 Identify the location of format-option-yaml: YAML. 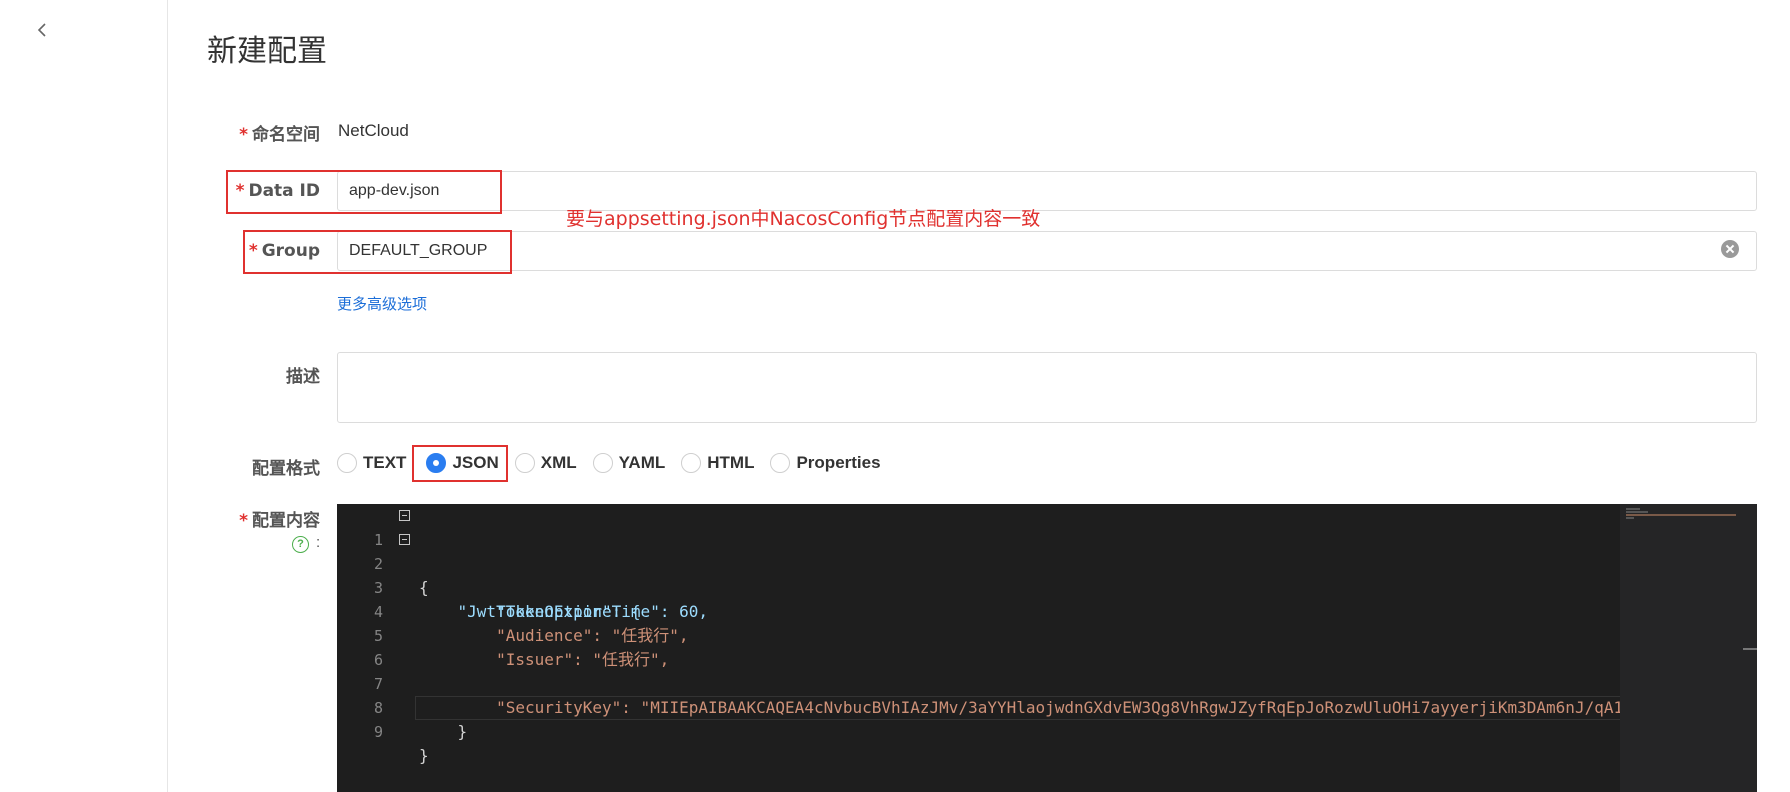
(628, 463).